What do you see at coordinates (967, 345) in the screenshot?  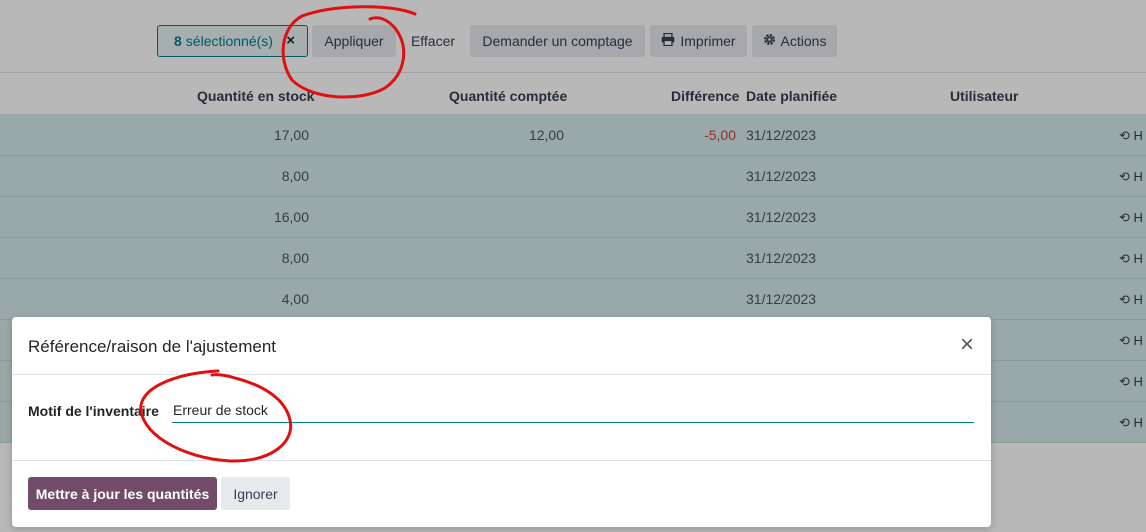 I see `close-icon: ×` at bounding box center [967, 345].